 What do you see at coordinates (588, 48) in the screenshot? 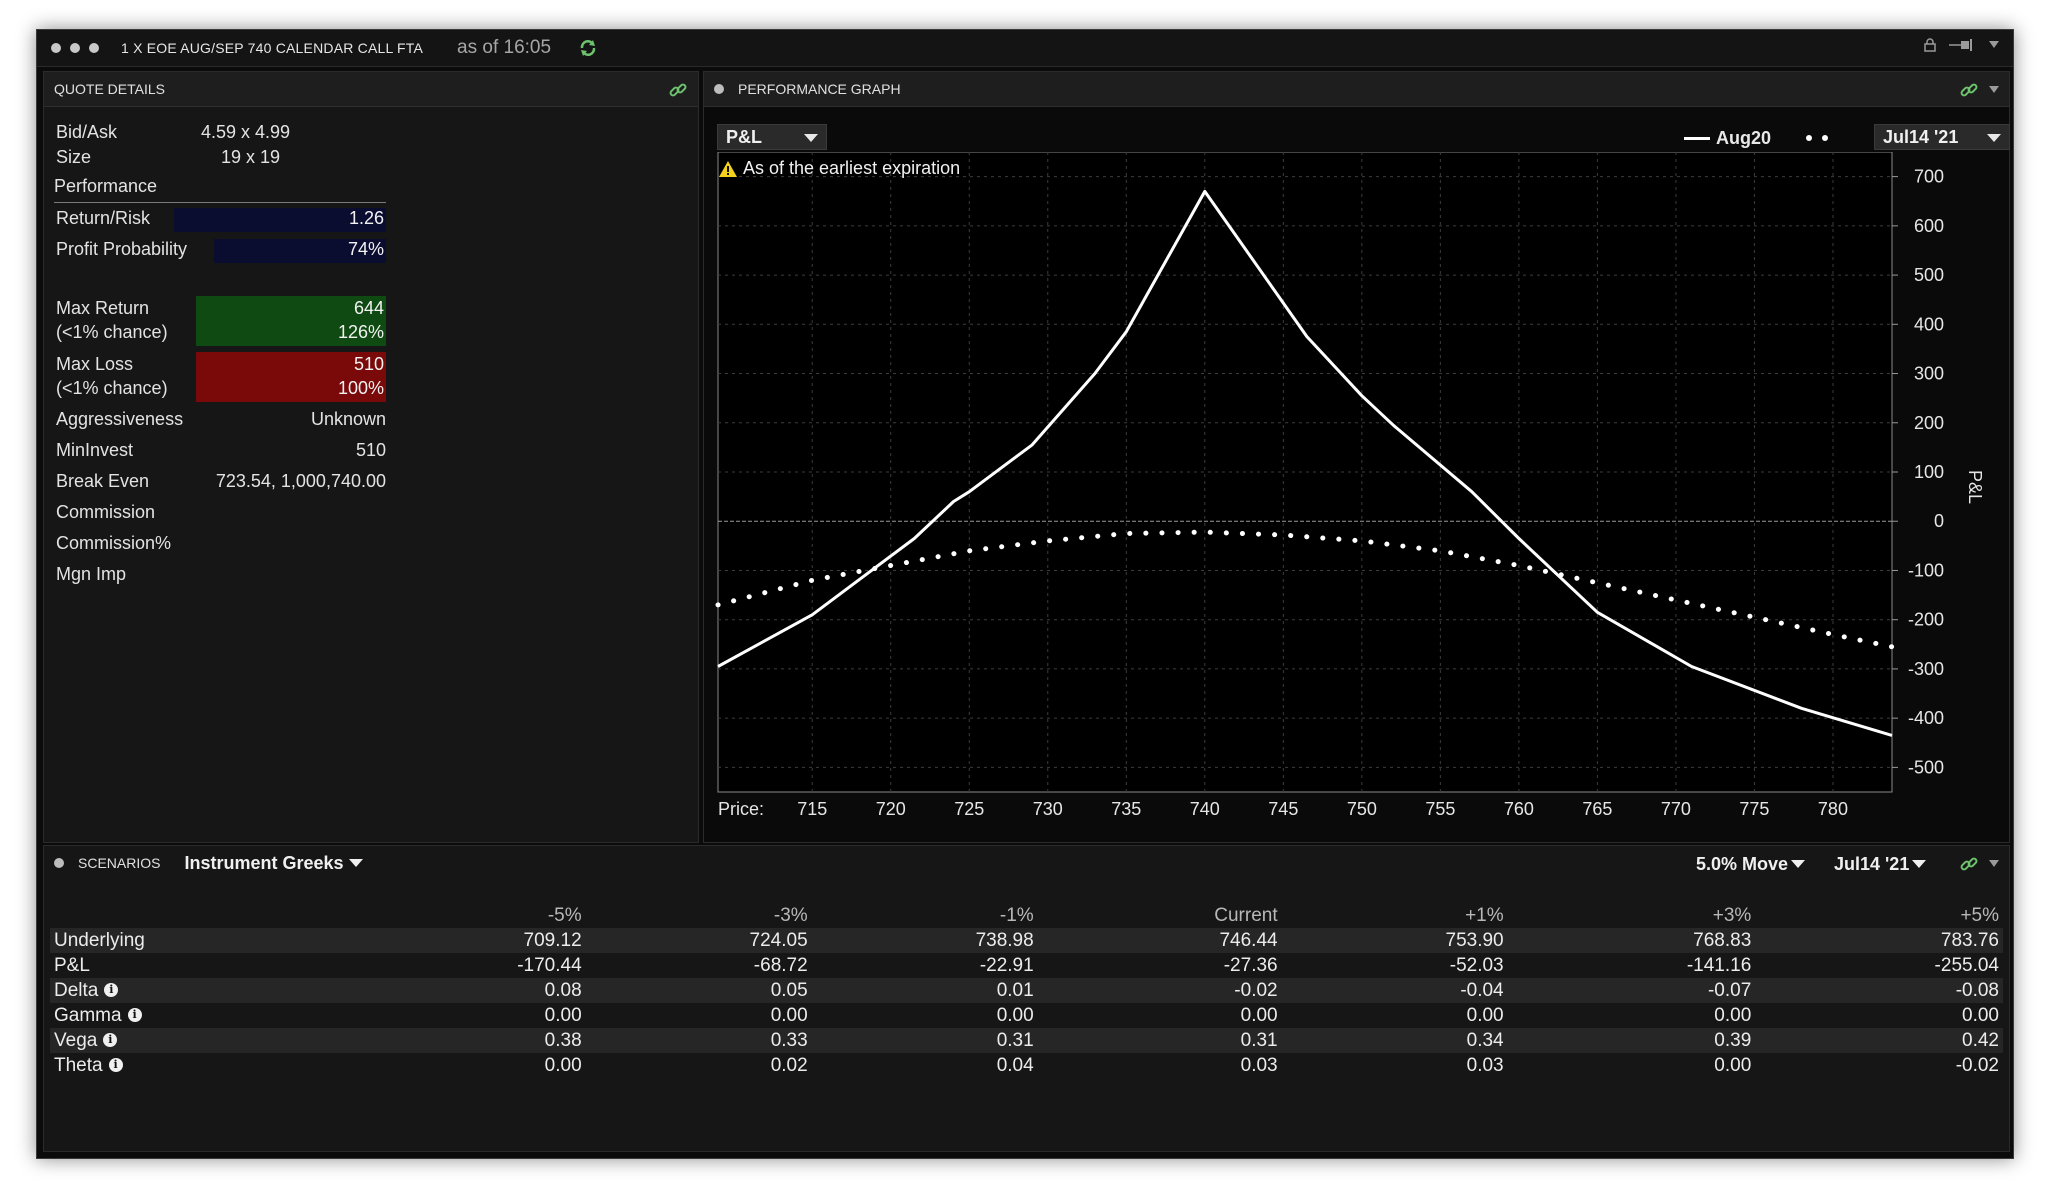
I see `refresh-icon` at bounding box center [588, 48].